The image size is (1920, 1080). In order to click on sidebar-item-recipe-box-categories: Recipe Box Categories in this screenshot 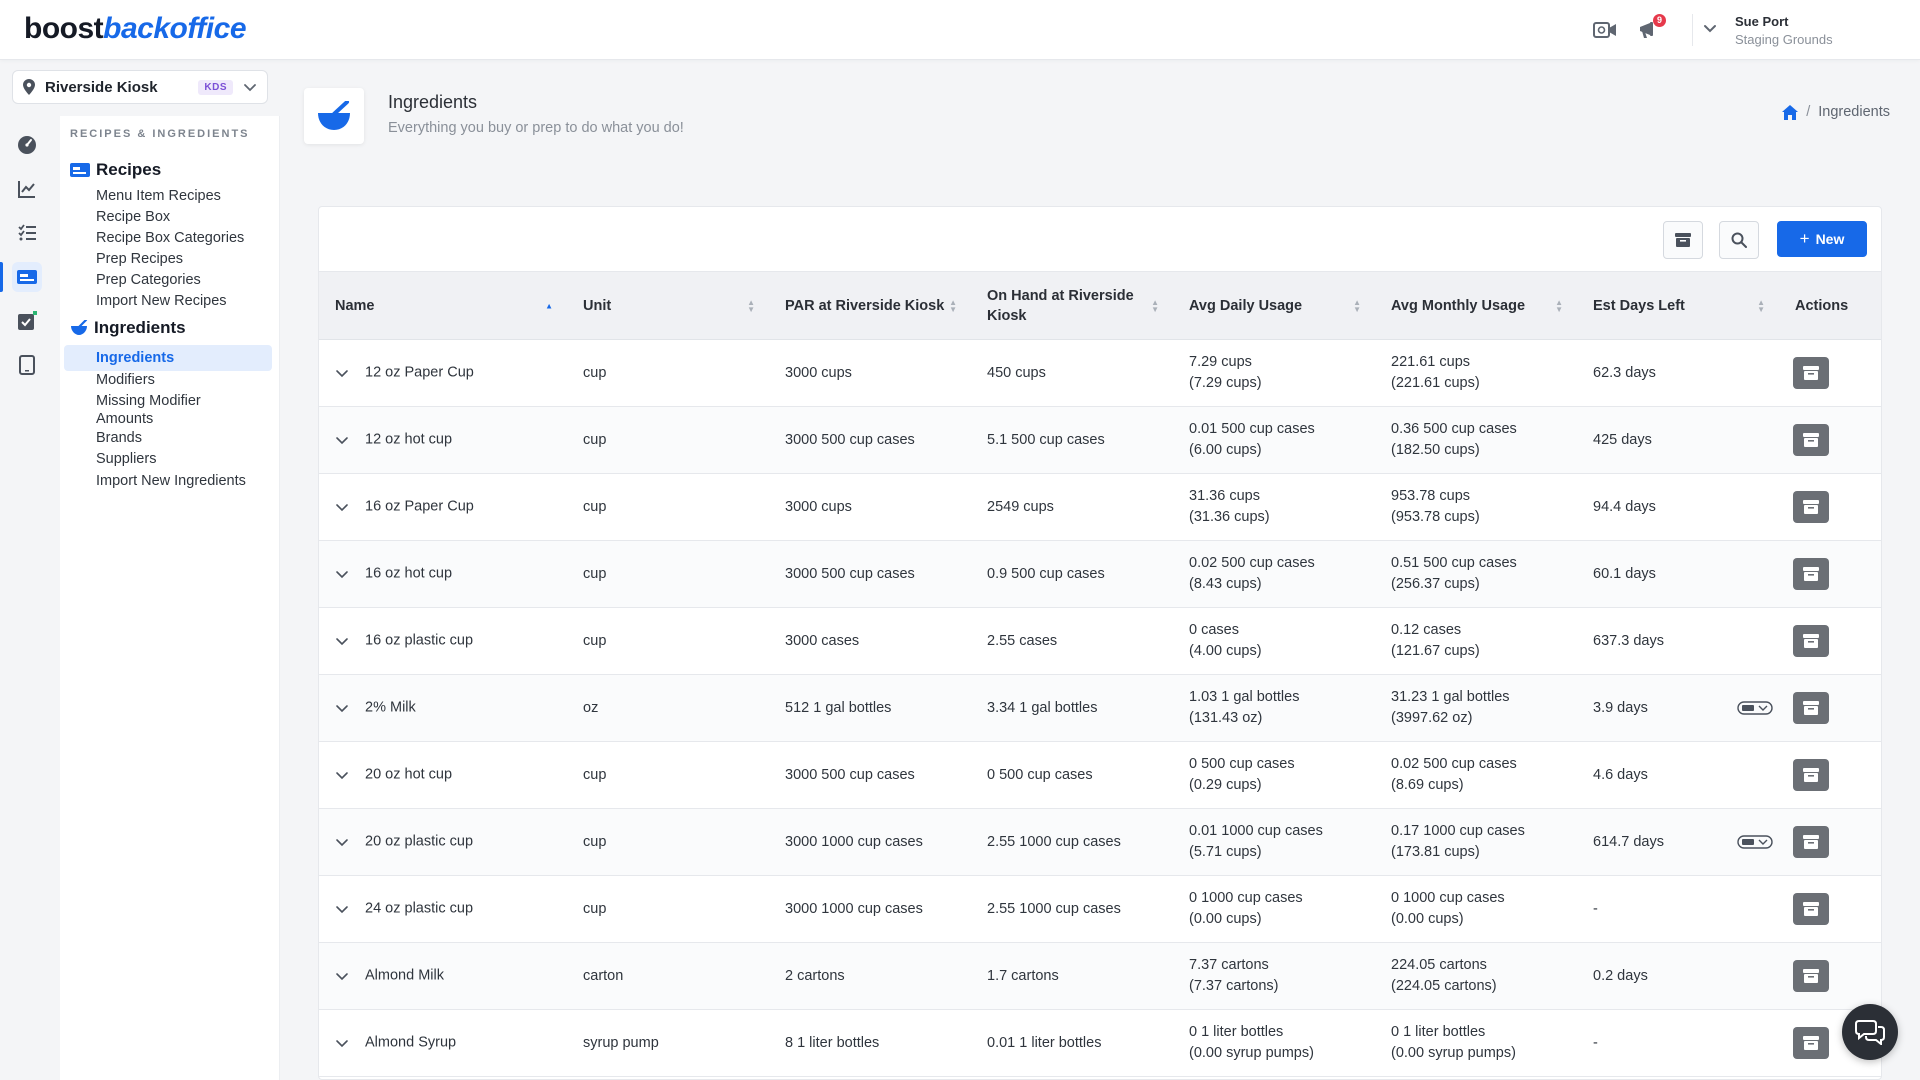, I will do `click(186, 238)`.